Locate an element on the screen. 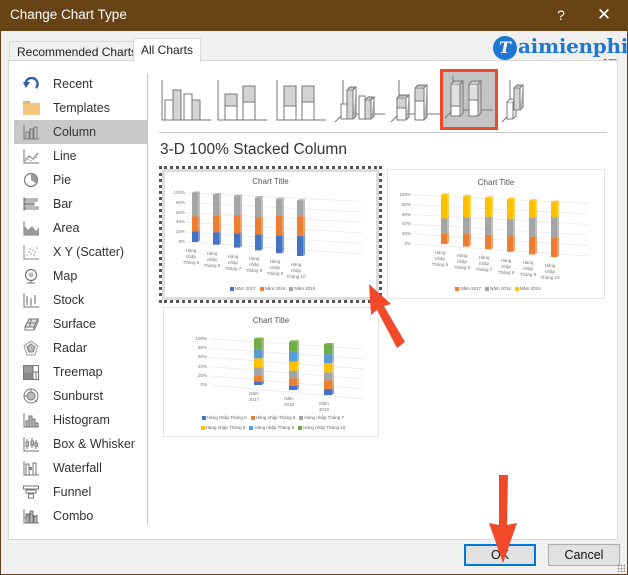  sidebar-item-label: Treemap is located at coordinates (78, 372).